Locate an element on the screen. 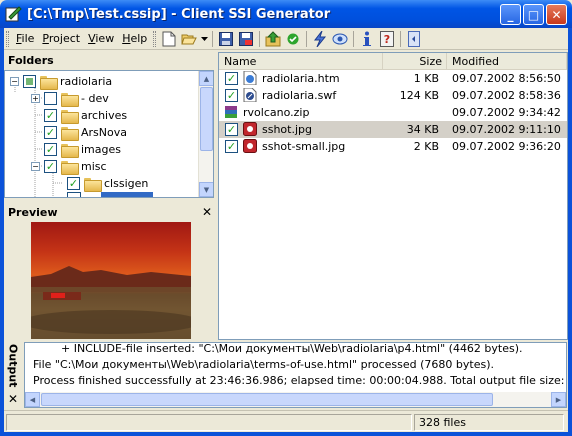 The height and width of the screenshot is (436, 572). tree-item-label: images is located at coordinates (101, 149).